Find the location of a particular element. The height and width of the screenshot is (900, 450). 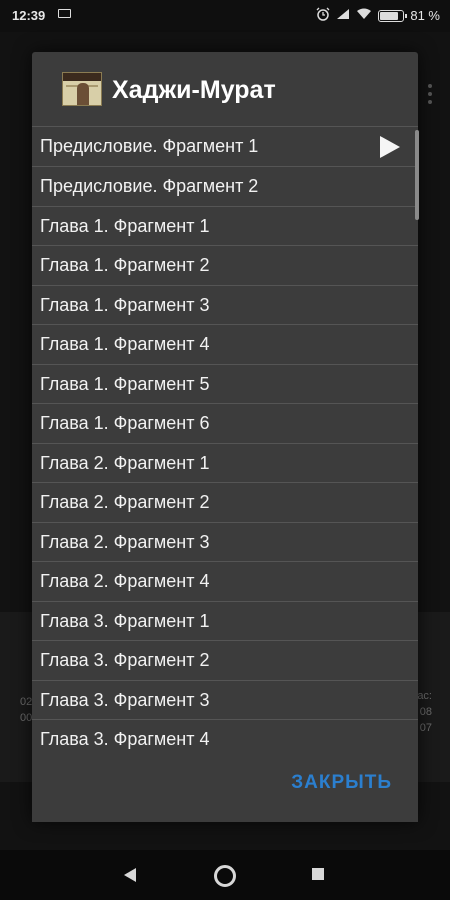

recent-apps-icon is located at coordinates (318, 874).